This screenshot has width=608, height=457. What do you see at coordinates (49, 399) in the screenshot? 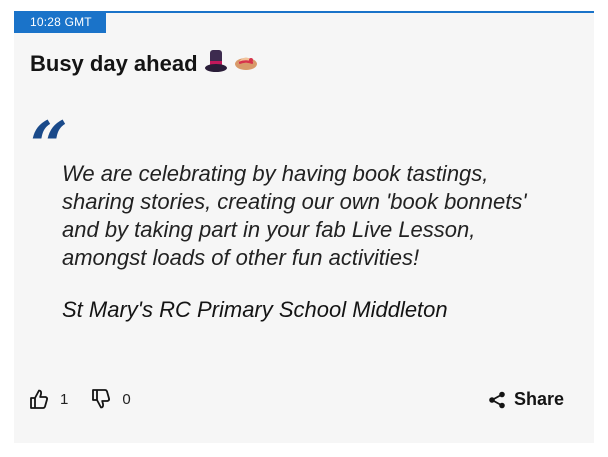
I see `like-button: 1` at bounding box center [49, 399].